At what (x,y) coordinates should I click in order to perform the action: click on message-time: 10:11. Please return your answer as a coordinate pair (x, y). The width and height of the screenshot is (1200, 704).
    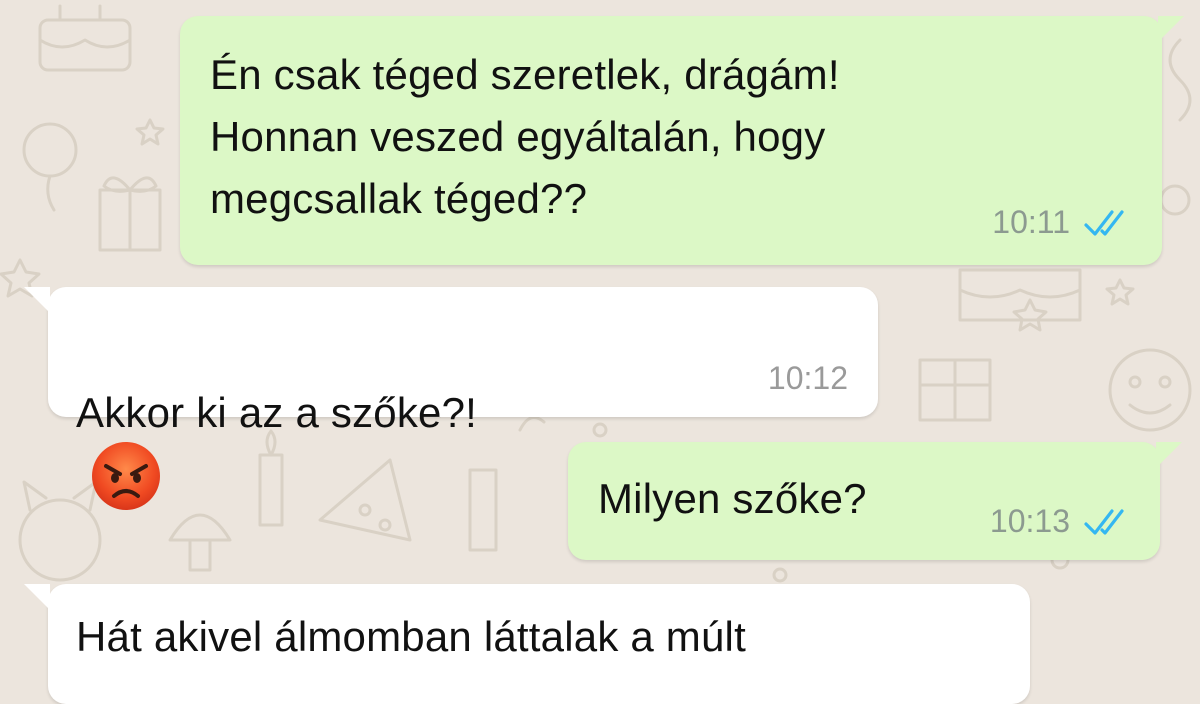
    Looking at the image, I should click on (1031, 222).